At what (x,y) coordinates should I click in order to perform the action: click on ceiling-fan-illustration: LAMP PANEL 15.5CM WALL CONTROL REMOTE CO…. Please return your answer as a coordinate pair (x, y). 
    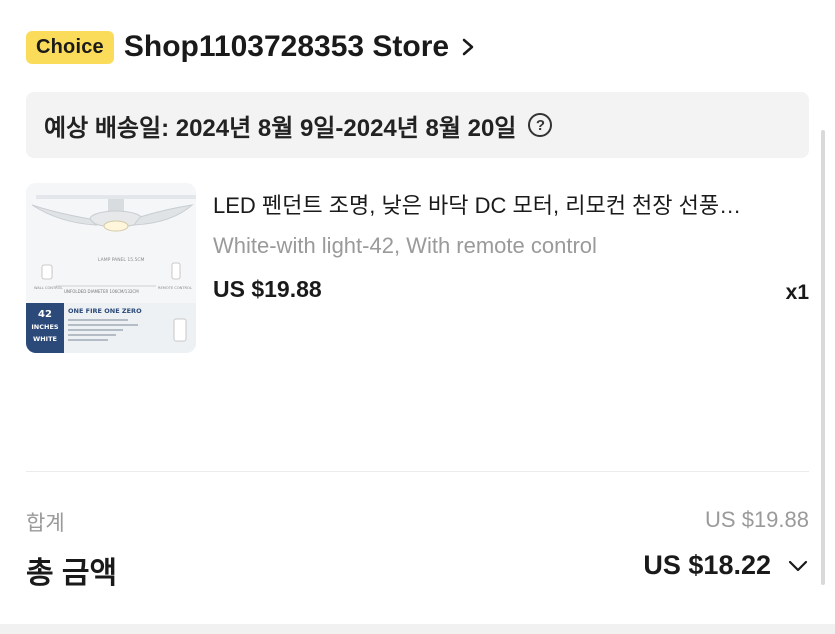
    Looking at the image, I should click on (111, 268).